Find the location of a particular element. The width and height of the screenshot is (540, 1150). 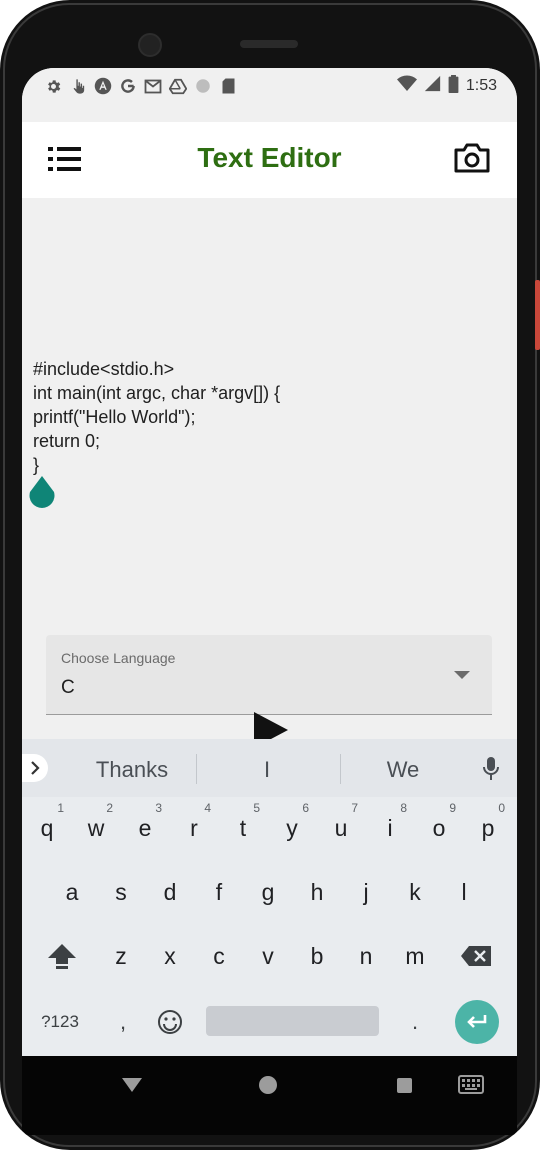

key-m: m is located at coordinates (415, 956).